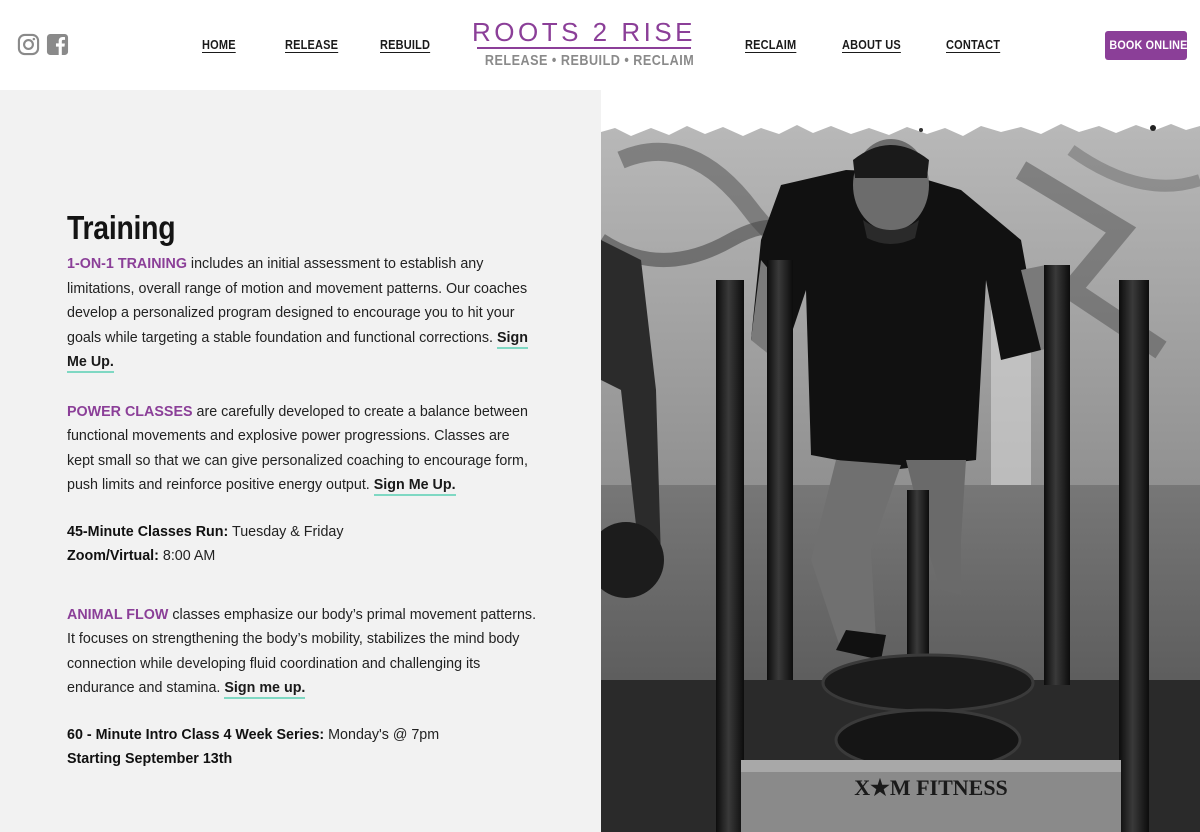 The height and width of the screenshot is (832, 1200). What do you see at coordinates (311, 45) in the screenshot?
I see `nav-release: RELEASE` at bounding box center [311, 45].